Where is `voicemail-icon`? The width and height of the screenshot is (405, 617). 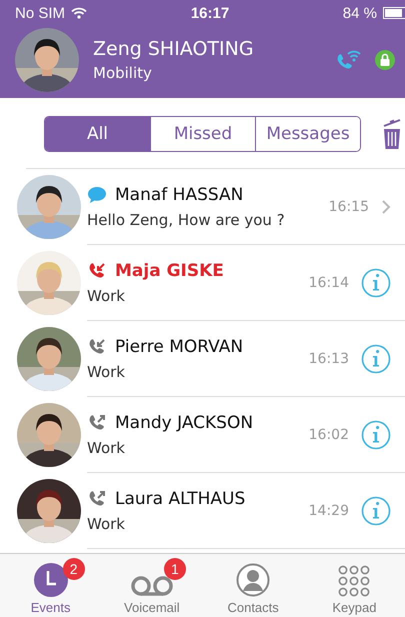 voicemail-icon is located at coordinates (152, 586).